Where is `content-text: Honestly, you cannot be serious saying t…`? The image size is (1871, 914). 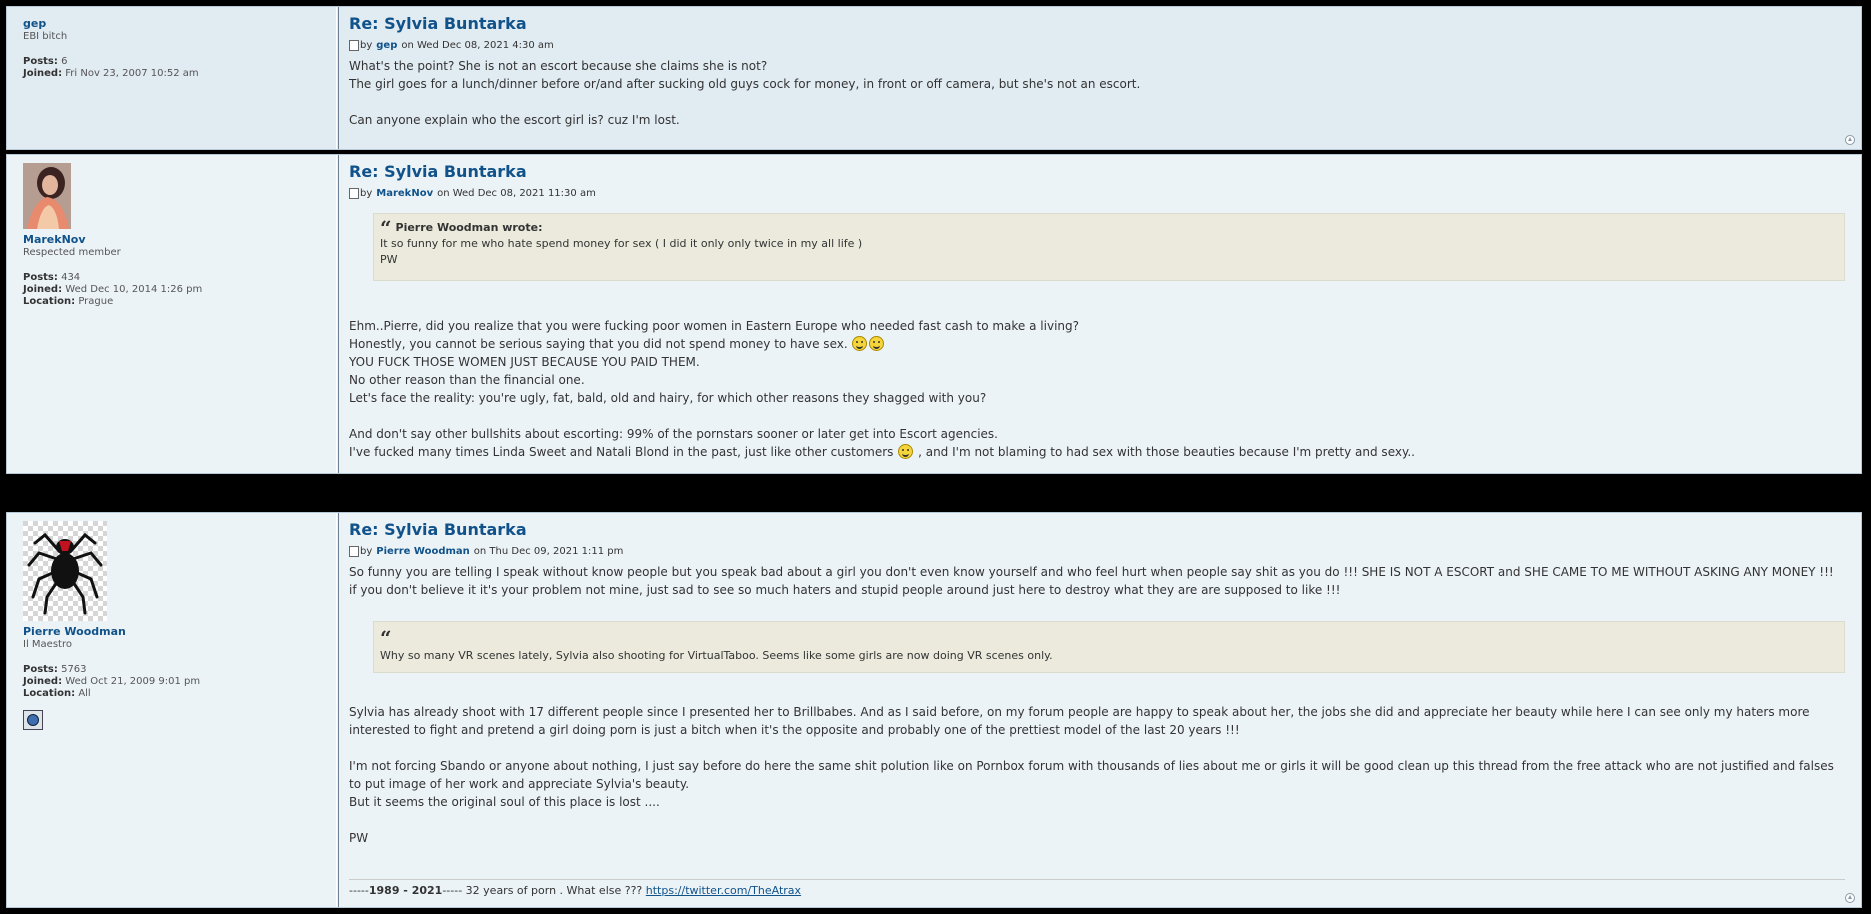
content-text: Honestly, you cannot be serious saying t… is located at coordinates (598, 344).